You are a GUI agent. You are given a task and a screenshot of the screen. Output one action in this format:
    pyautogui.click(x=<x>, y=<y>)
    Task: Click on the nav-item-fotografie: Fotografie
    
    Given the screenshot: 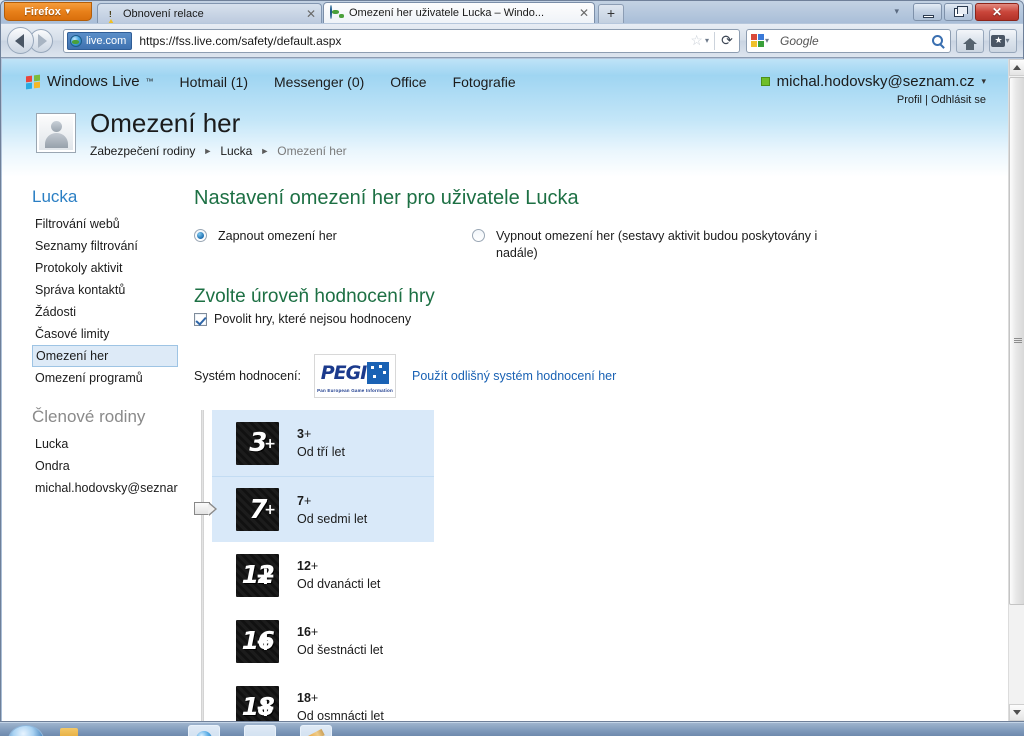 What is the action you would take?
    pyautogui.click(x=484, y=82)
    